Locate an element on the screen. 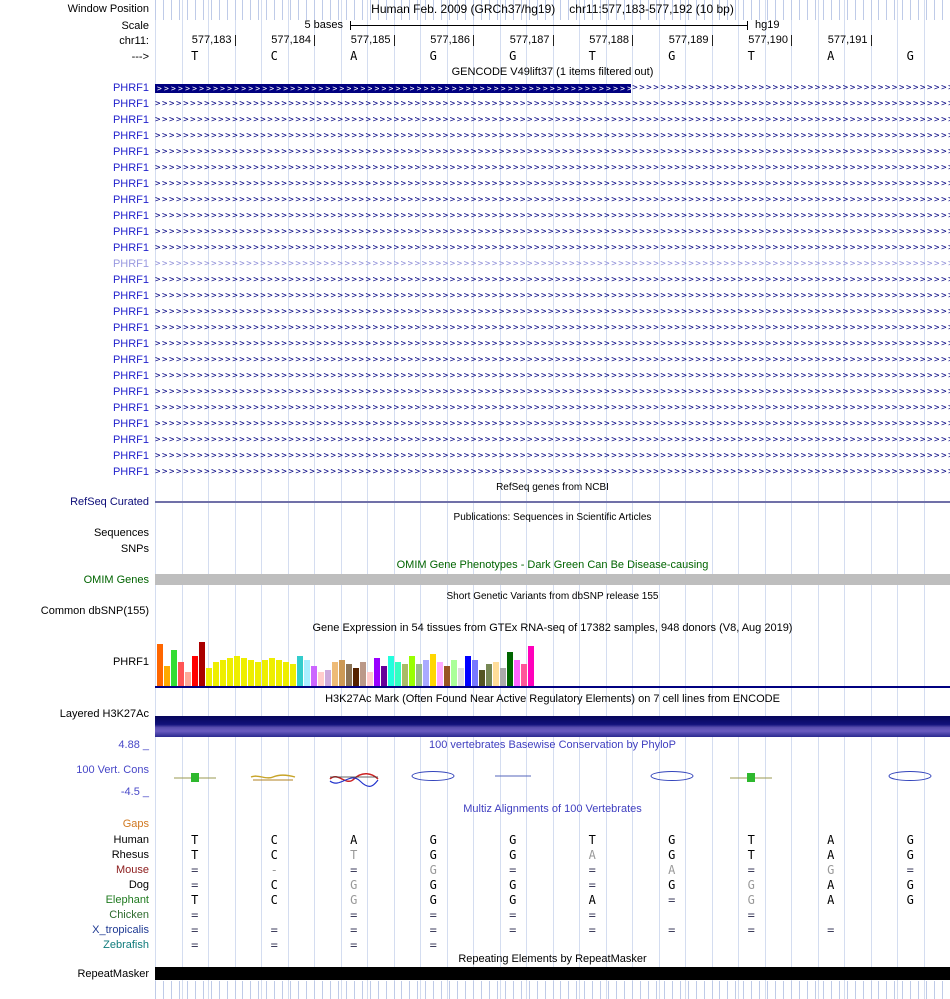  multiz-species-row: X_tropicalis = = = = = = = = = is located at coordinates (475, 929).